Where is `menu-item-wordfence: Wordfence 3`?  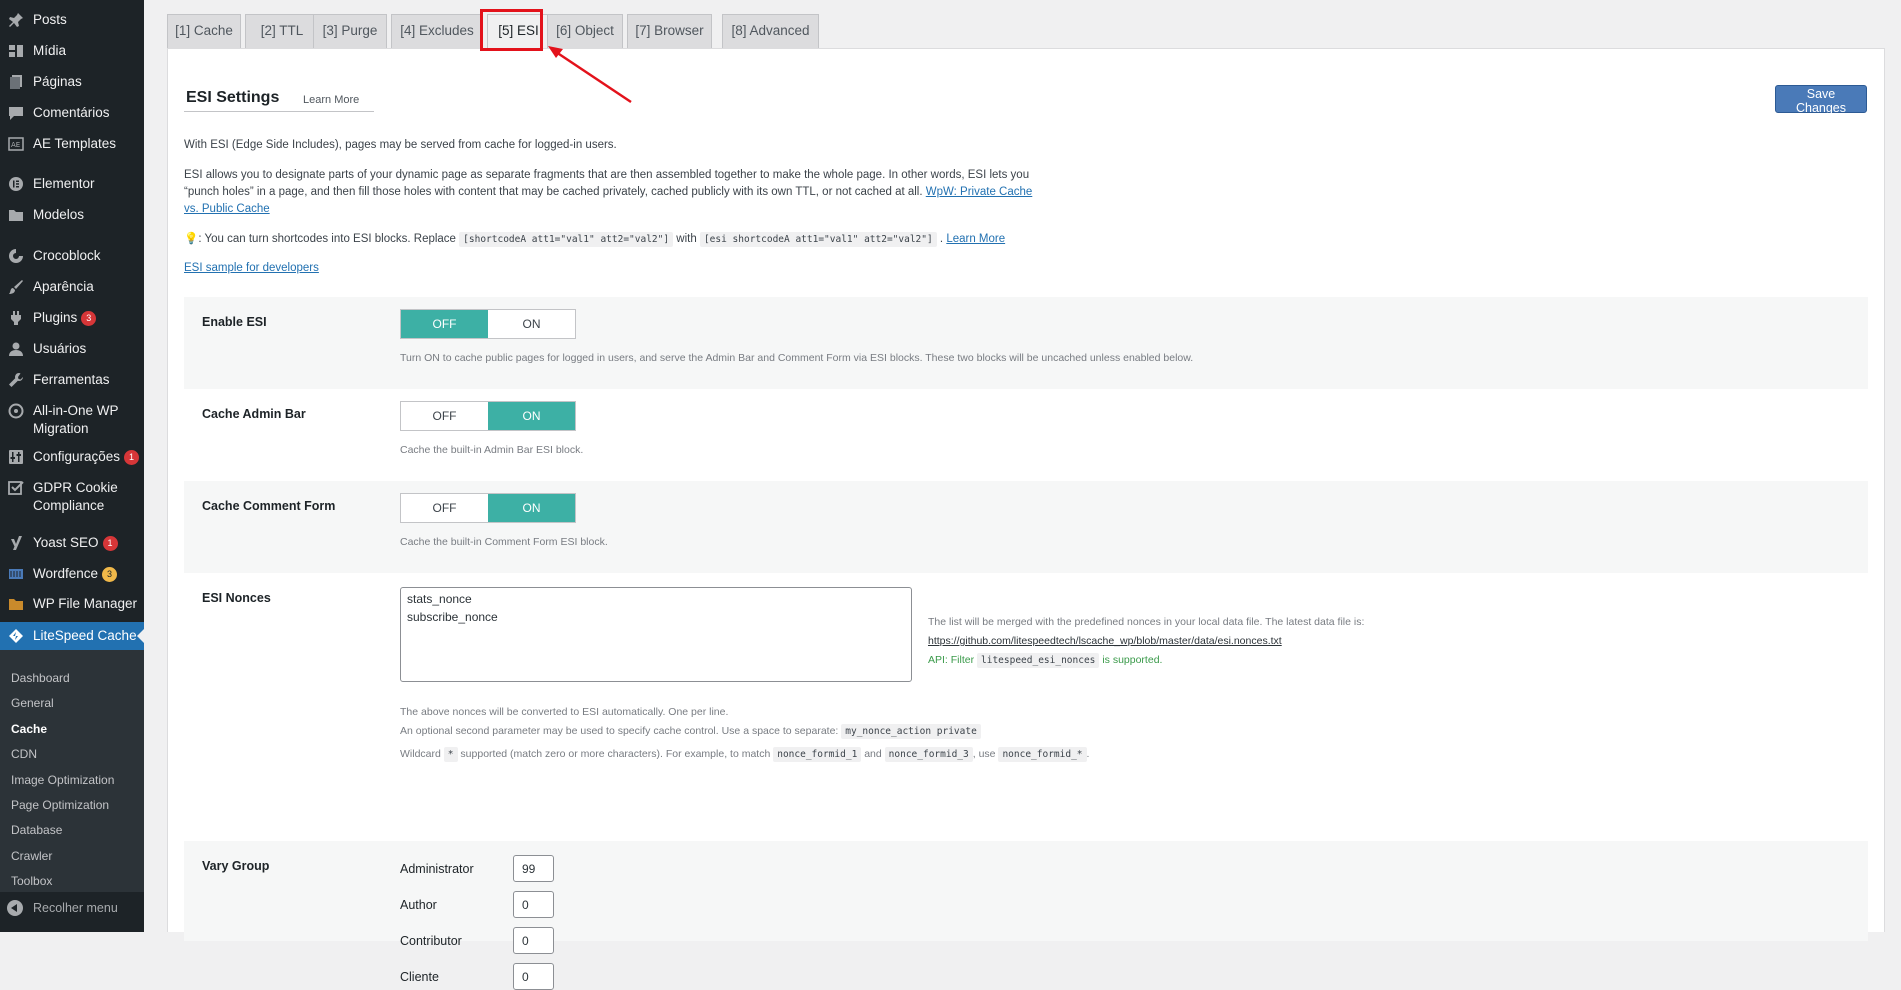
menu-item-wordfence: Wordfence 3 is located at coordinates (72, 574).